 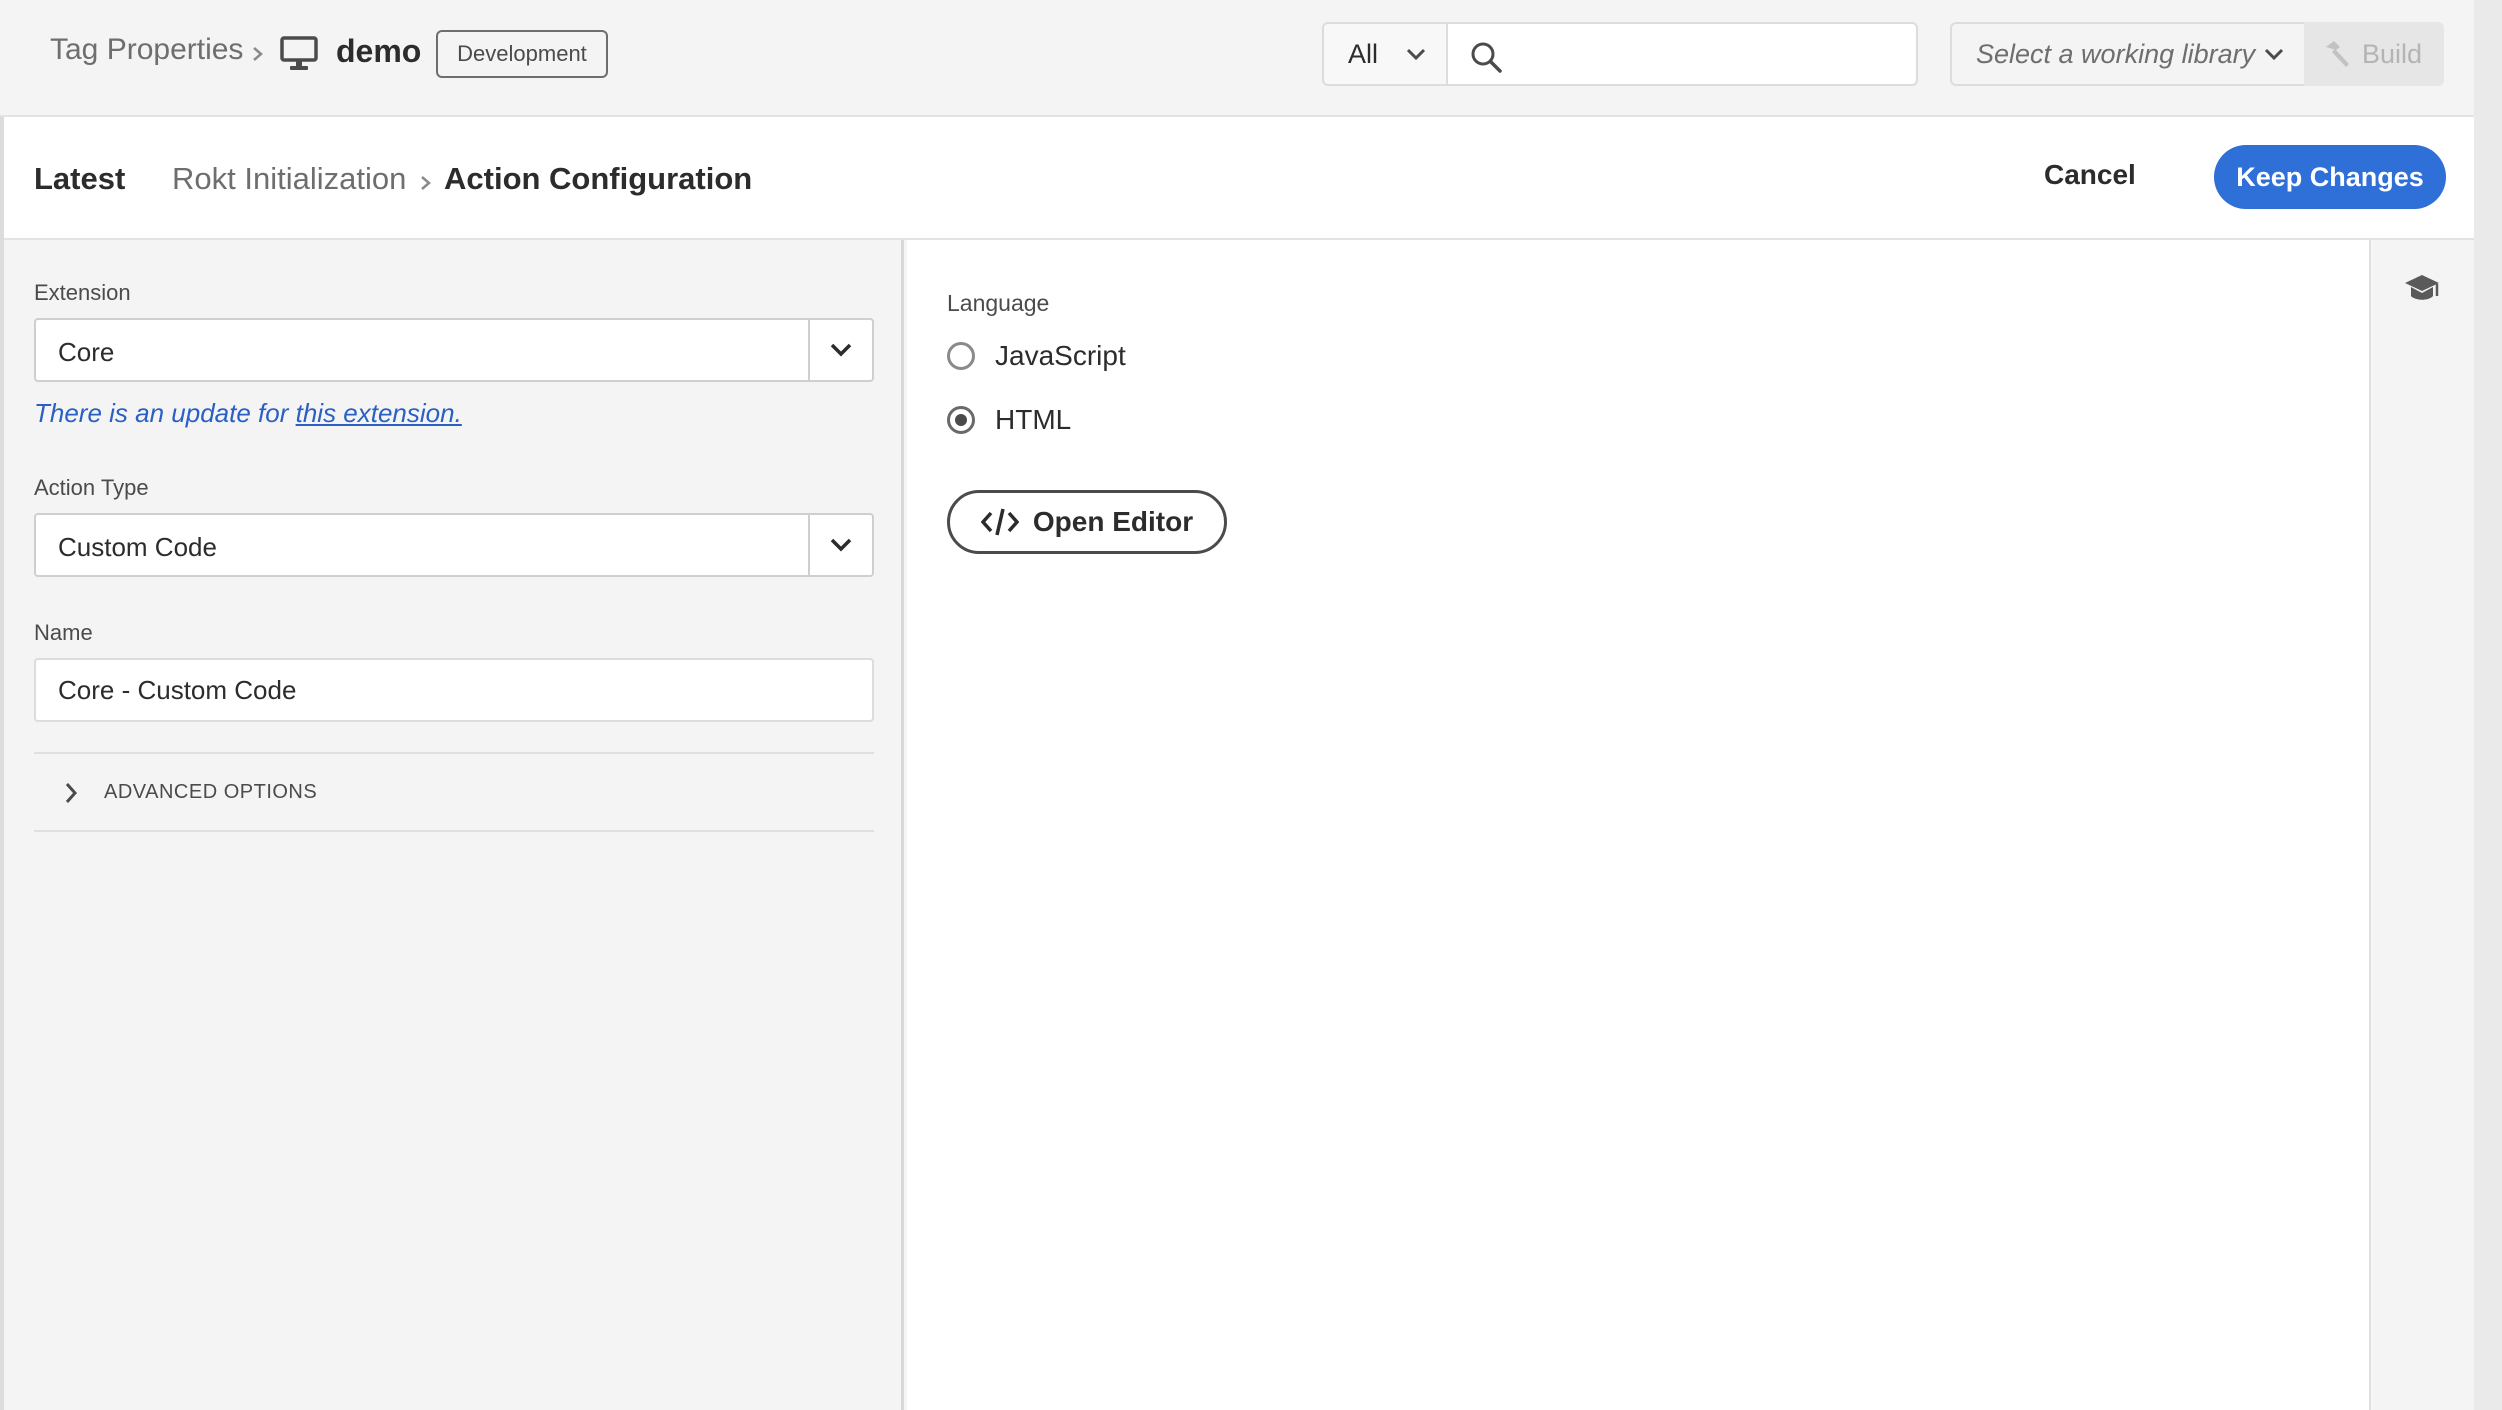 What do you see at coordinates (82, 292) in the screenshot?
I see `extension-label: Extension` at bounding box center [82, 292].